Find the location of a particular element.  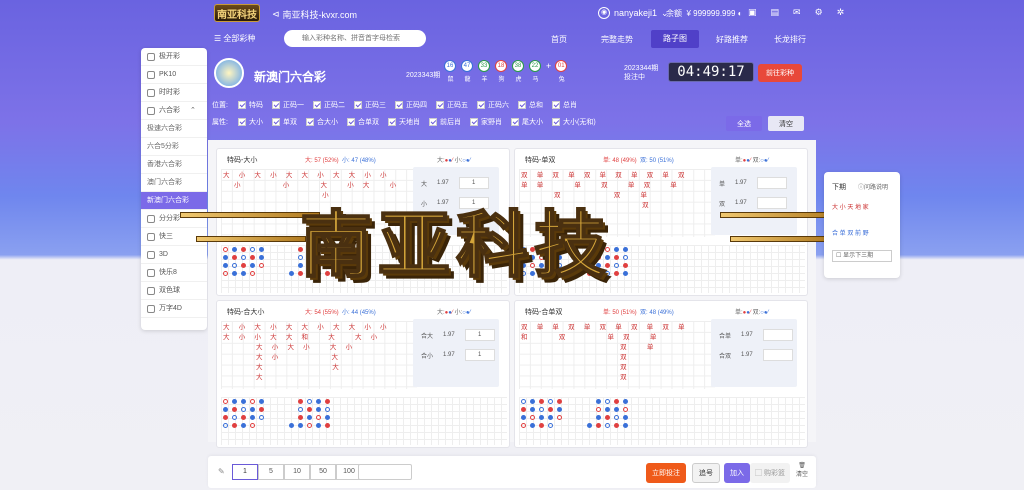

record-icon: ▤ is located at coordinates (775, 12).